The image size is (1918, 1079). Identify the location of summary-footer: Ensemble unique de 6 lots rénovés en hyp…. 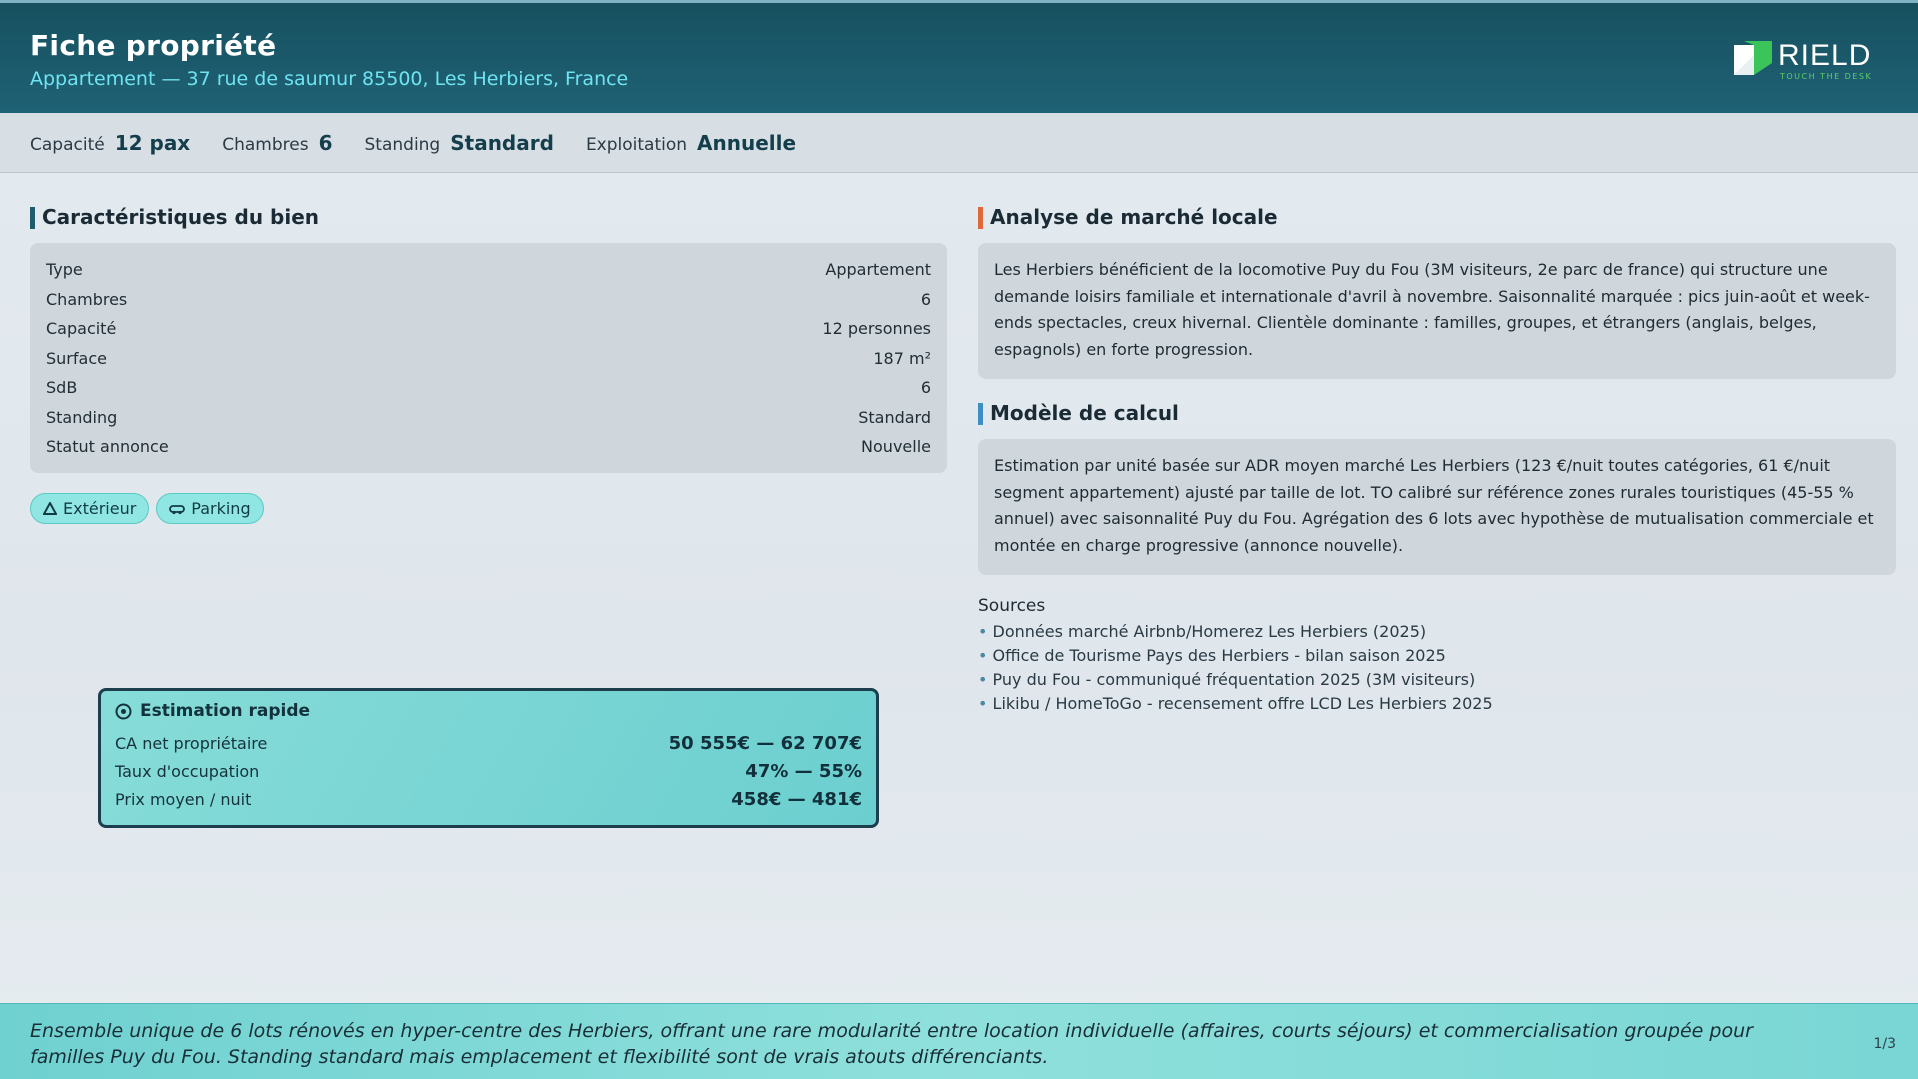
(959, 1041).